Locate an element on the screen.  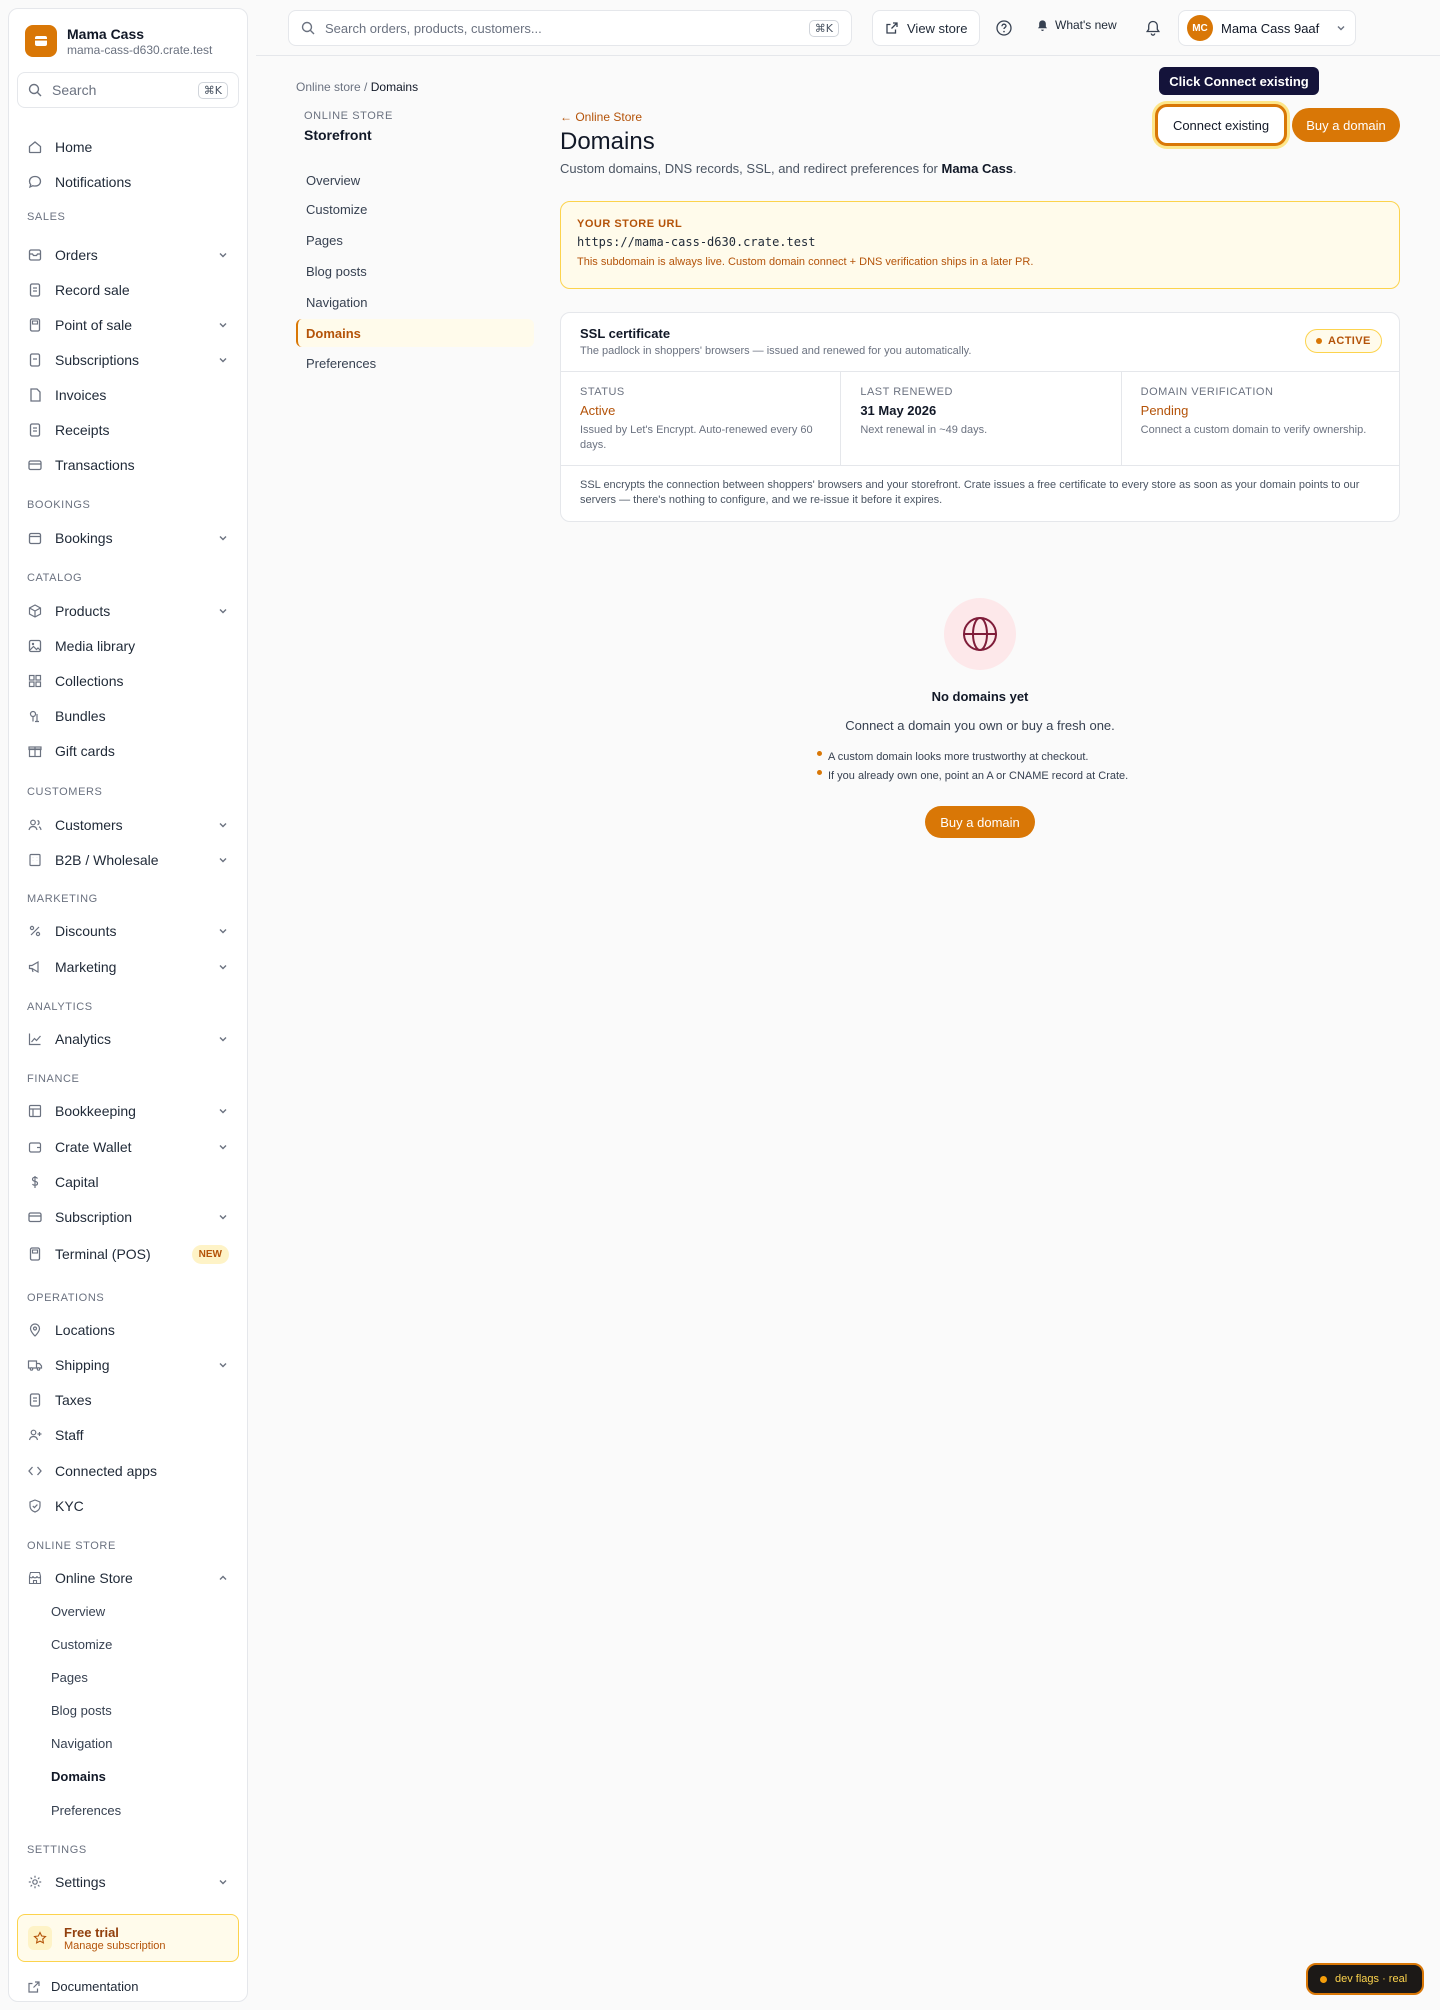
page-description-store: Mama Cass is located at coordinates (977, 168).